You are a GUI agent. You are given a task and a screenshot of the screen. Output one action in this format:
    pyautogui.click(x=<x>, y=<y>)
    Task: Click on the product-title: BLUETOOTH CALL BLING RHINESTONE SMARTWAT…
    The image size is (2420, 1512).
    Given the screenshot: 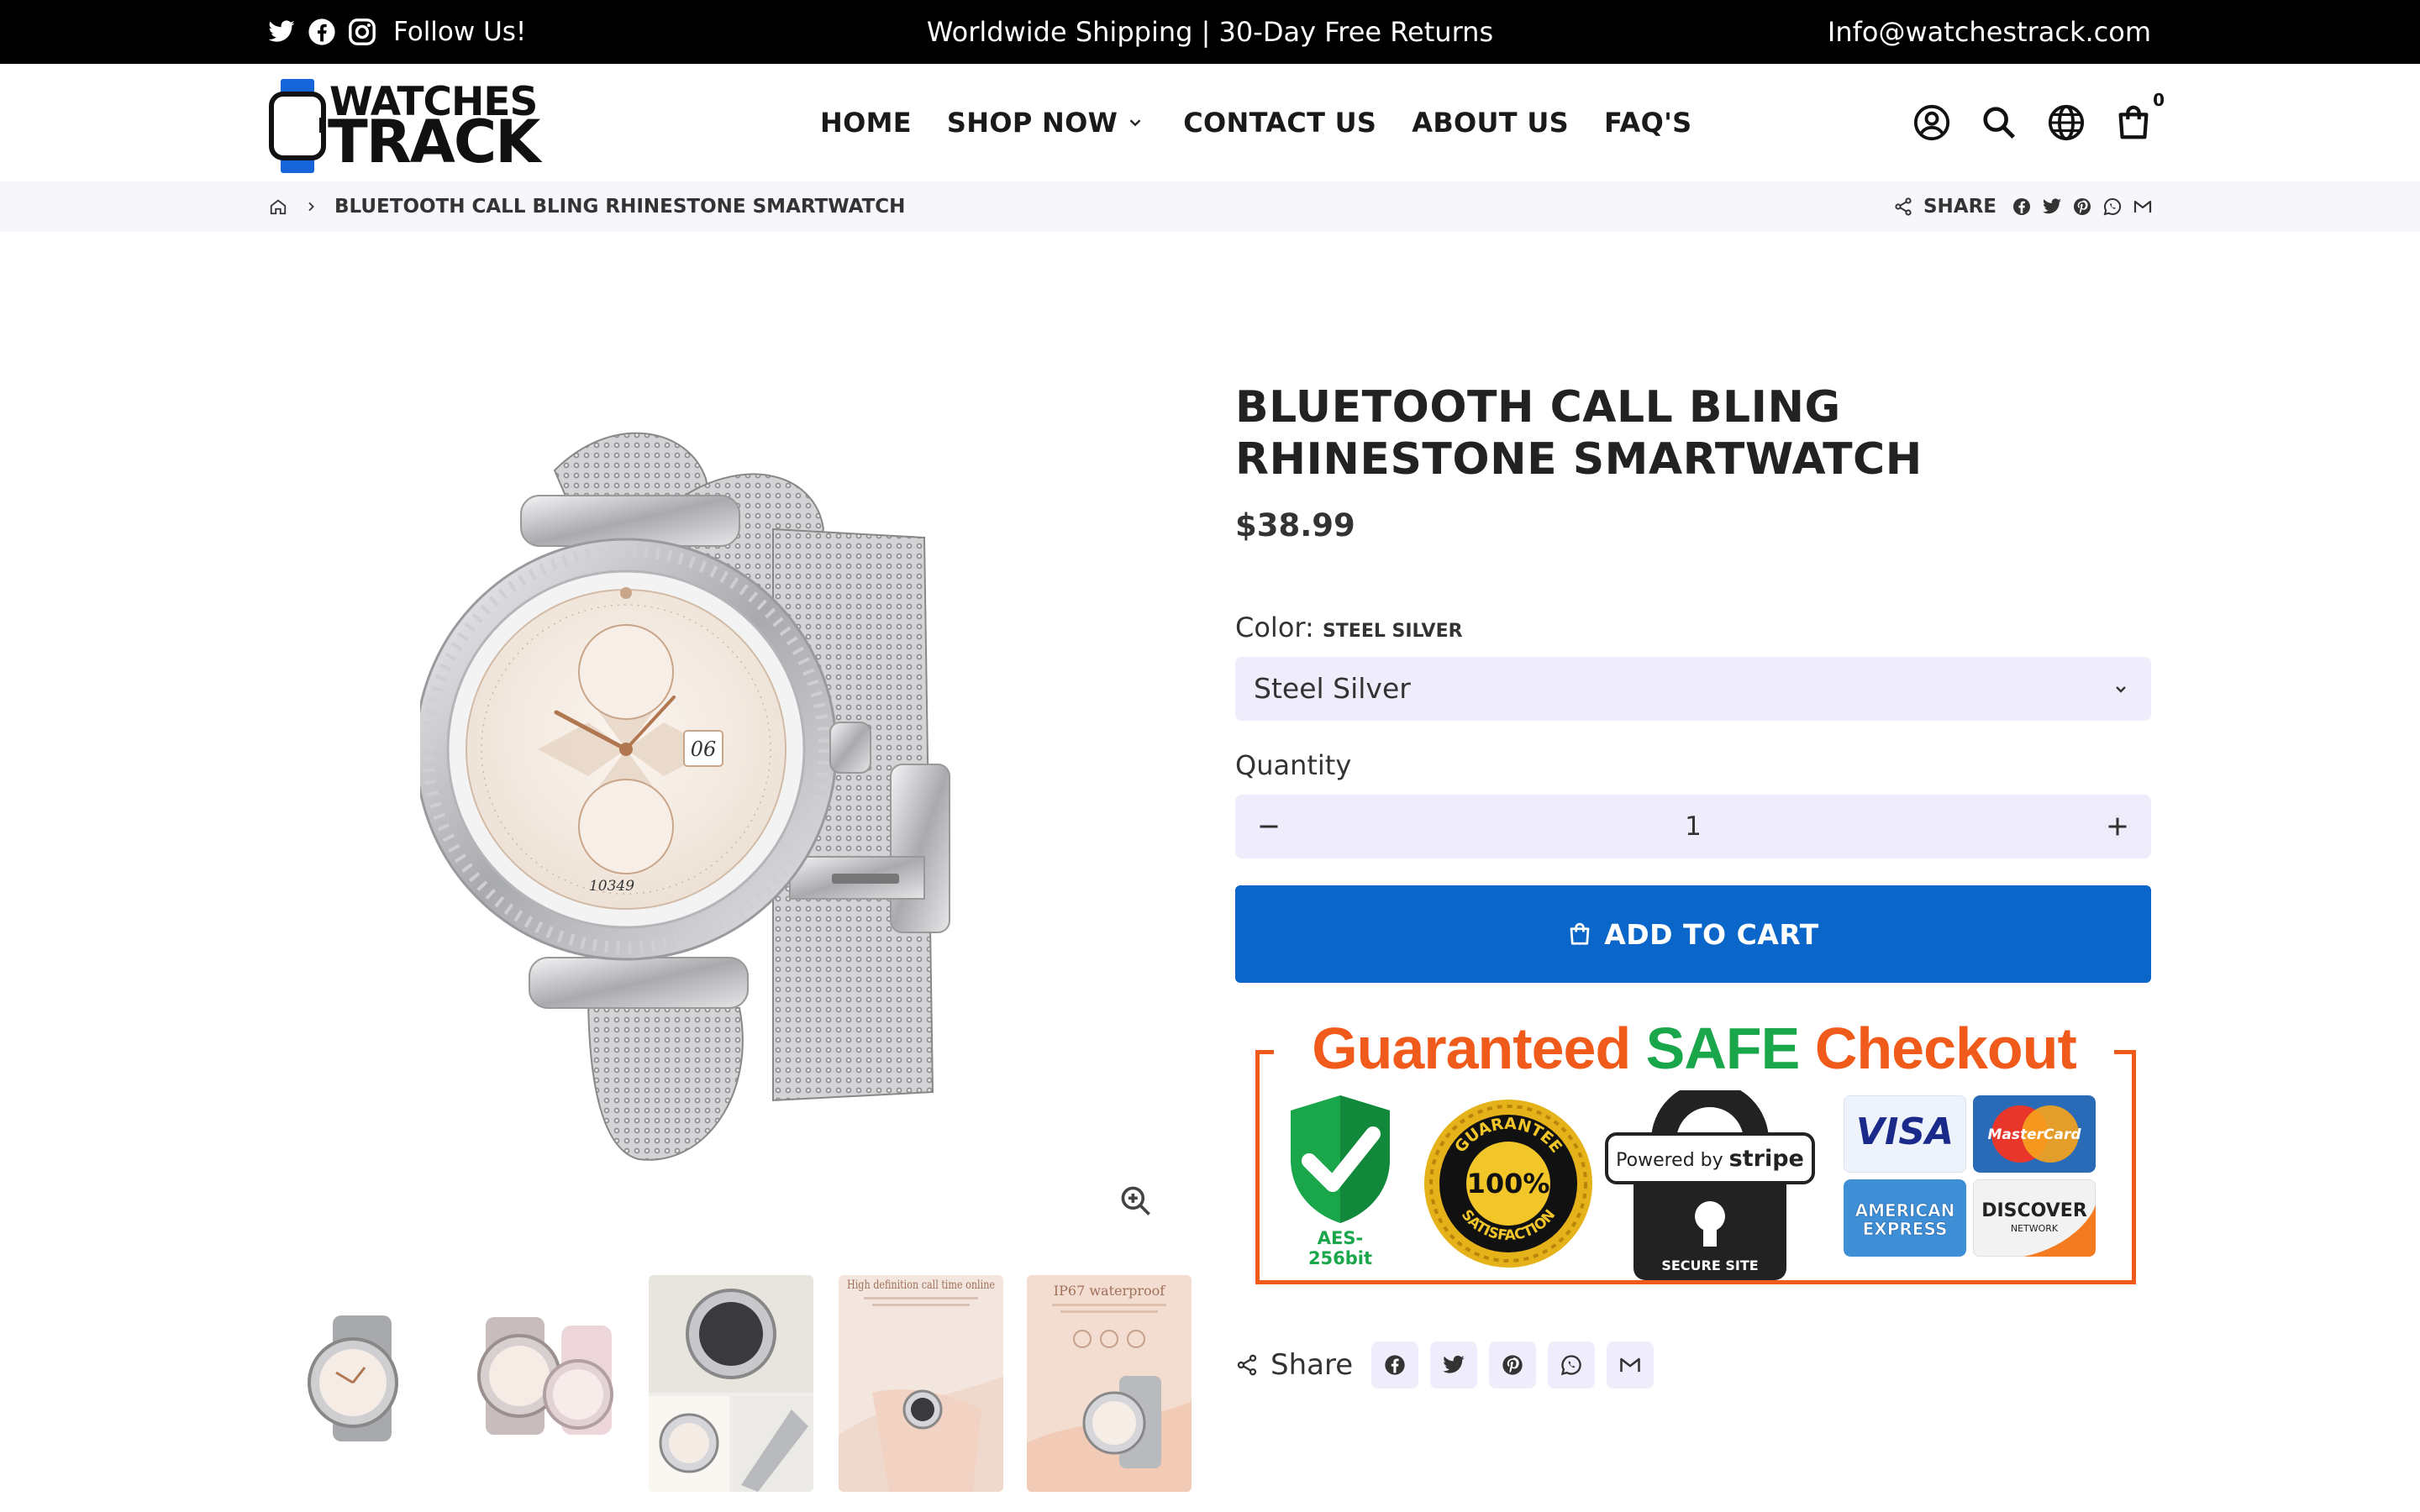 What is the action you would take?
    pyautogui.click(x=1579, y=433)
    